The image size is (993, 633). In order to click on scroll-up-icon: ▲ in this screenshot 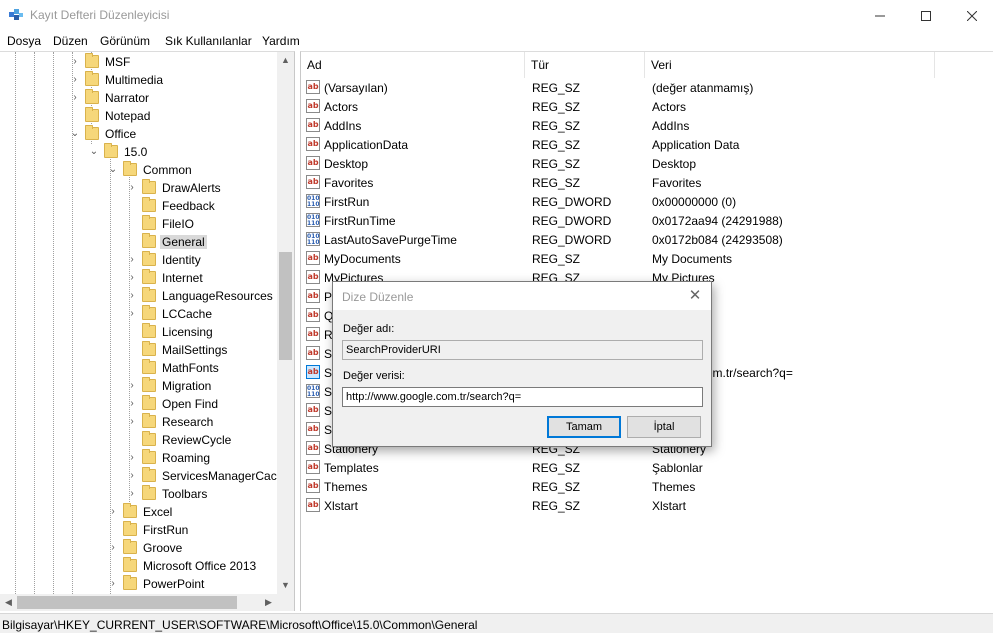, I will do `click(285, 60)`.